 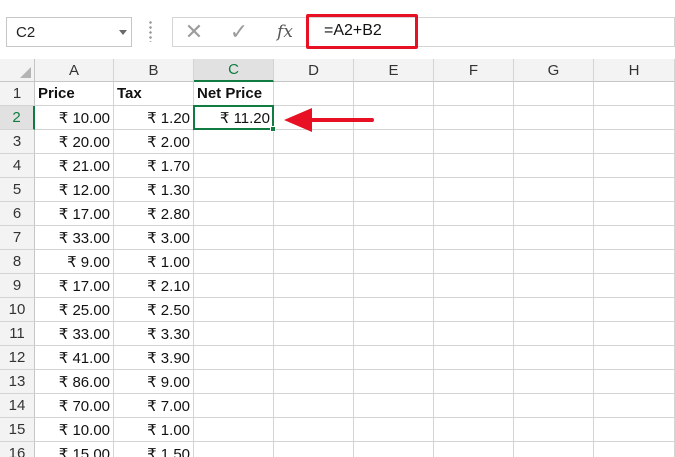 I want to click on cell-d1, so click(x=314, y=94).